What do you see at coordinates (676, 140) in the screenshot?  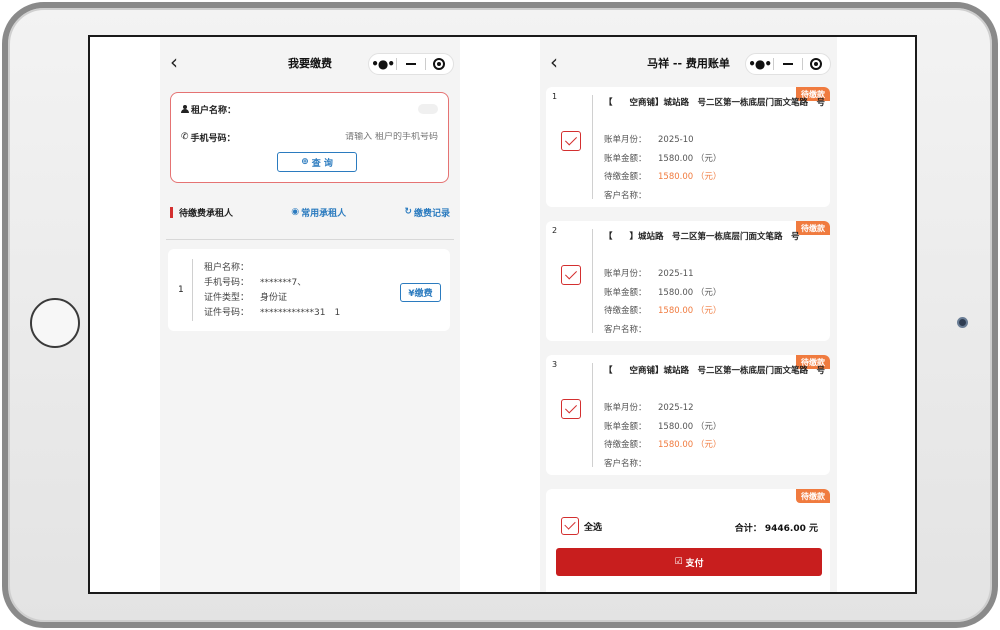 I see `bill-month: 2025-10` at bounding box center [676, 140].